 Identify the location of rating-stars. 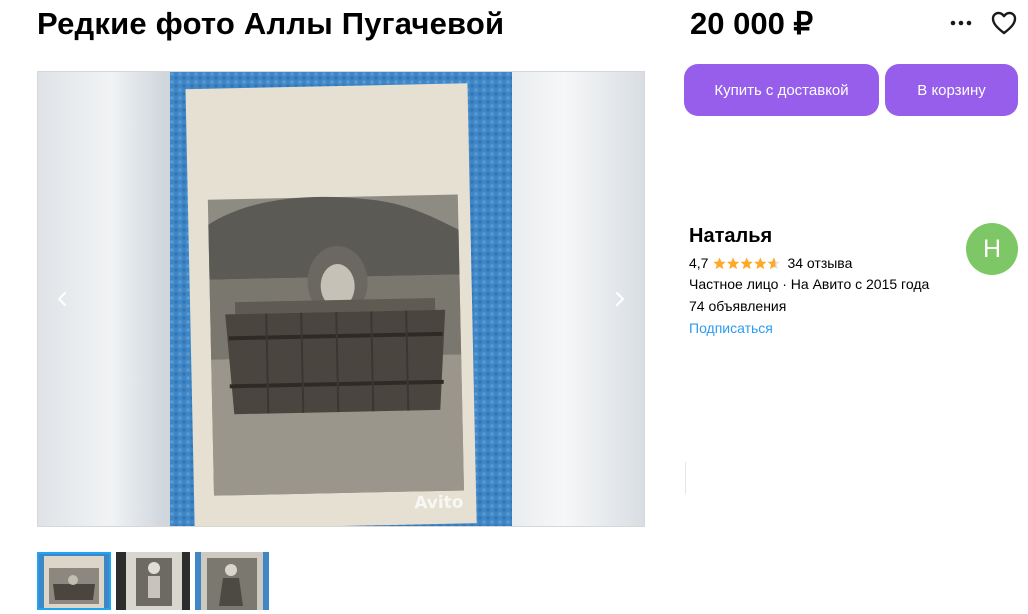
(747, 263).